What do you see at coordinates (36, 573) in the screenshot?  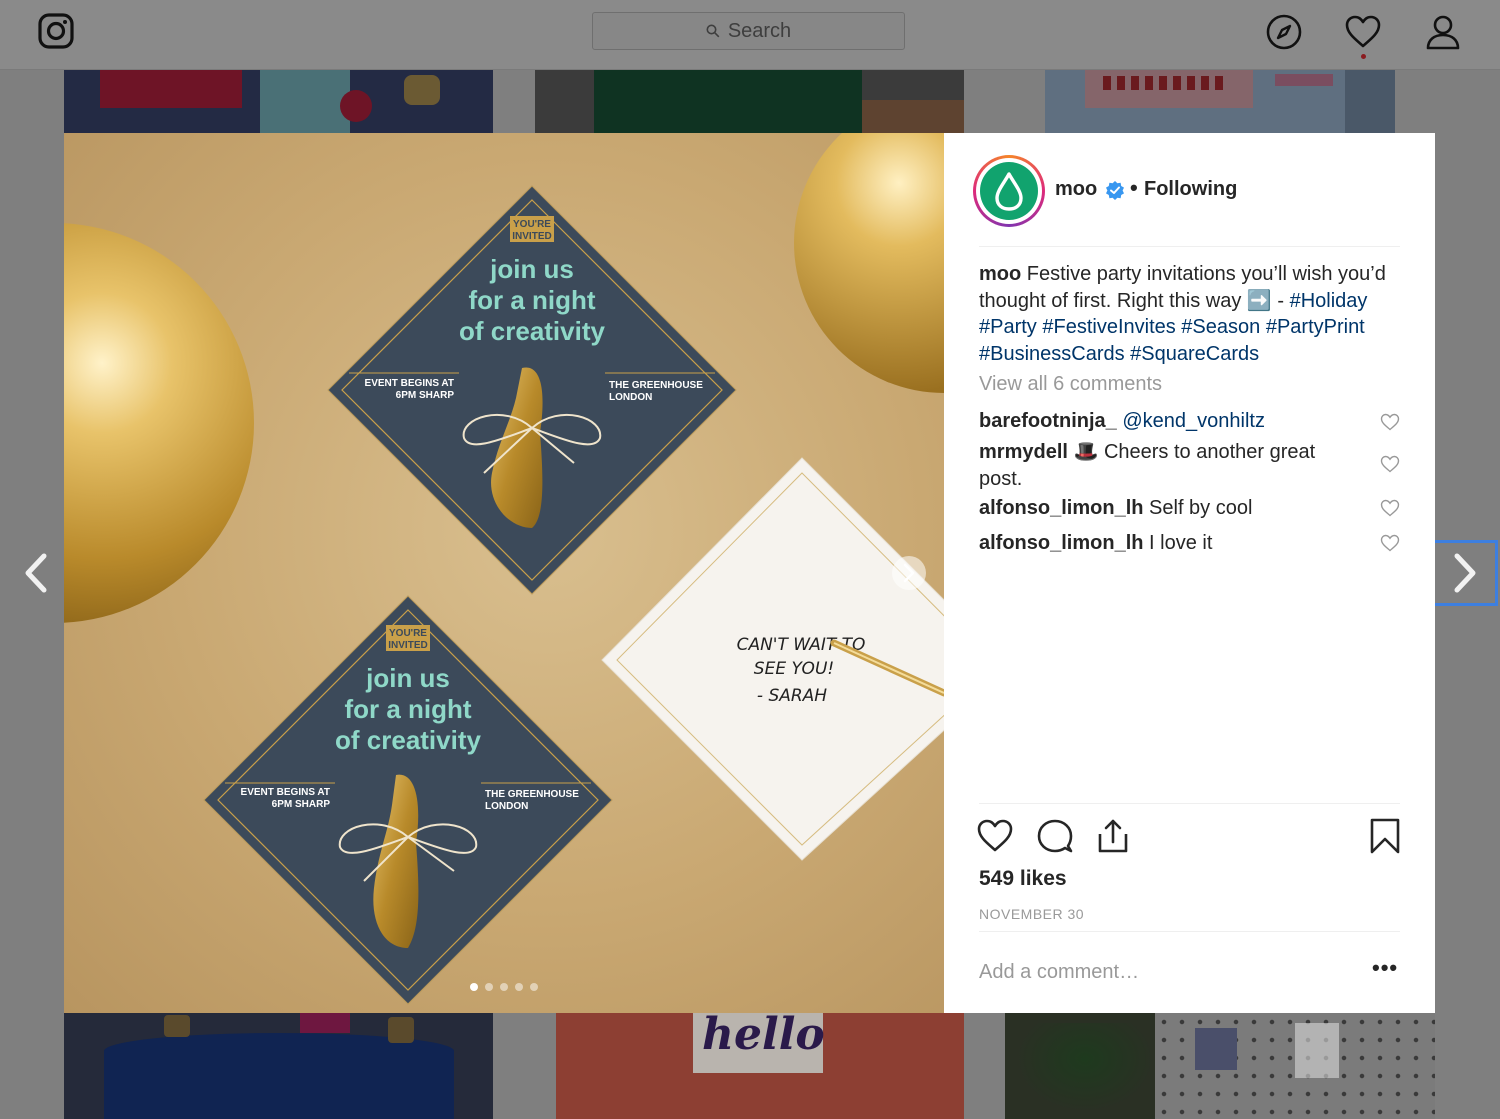 I see `previous-post-arrow-icon` at bounding box center [36, 573].